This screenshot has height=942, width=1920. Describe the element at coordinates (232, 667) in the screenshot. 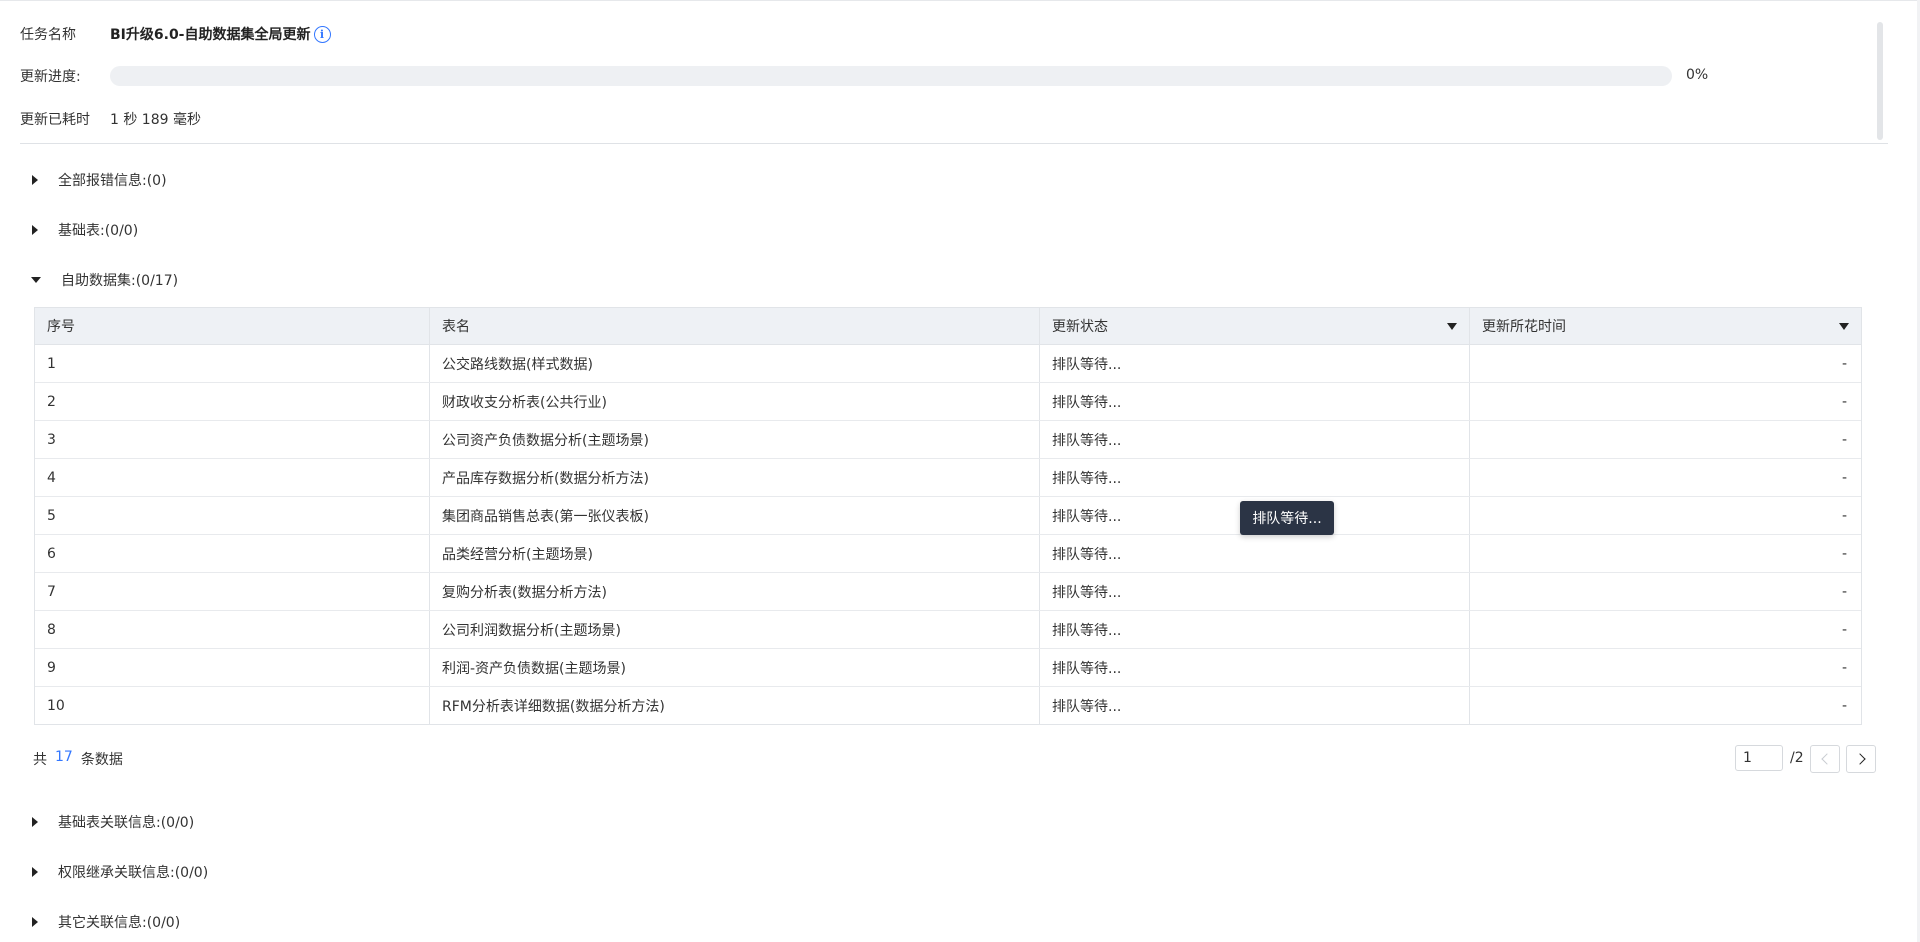

I see `row-index: 9` at that location.